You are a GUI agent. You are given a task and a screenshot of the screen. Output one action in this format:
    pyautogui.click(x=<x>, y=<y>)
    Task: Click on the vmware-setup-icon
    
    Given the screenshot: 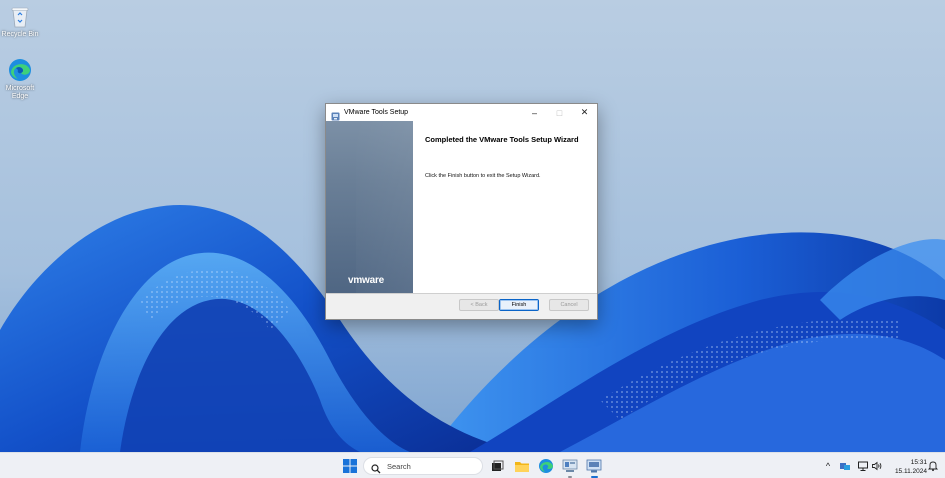 What is the action you would take?
    pyautogui.click(x=335, y=114)
    